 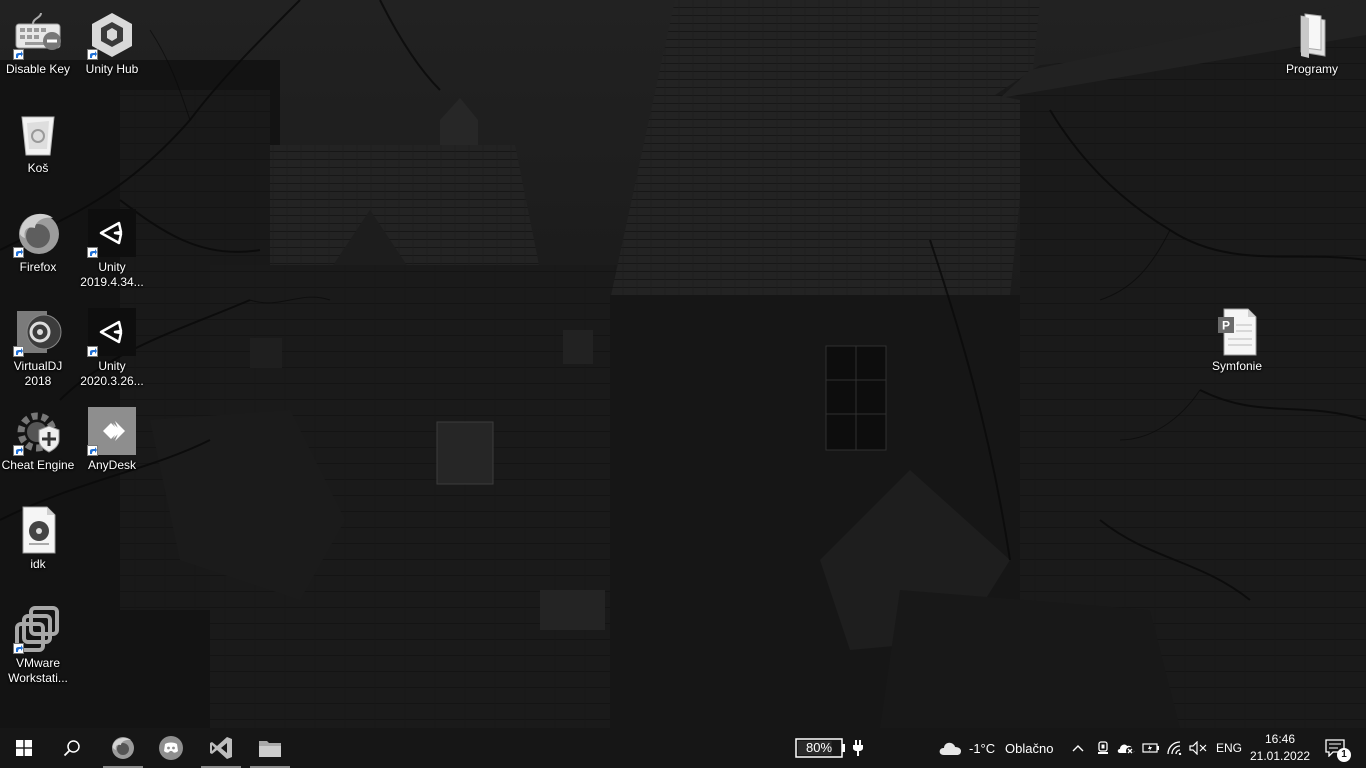 I want to click on firefox-icon, so click(x=123, y=748).